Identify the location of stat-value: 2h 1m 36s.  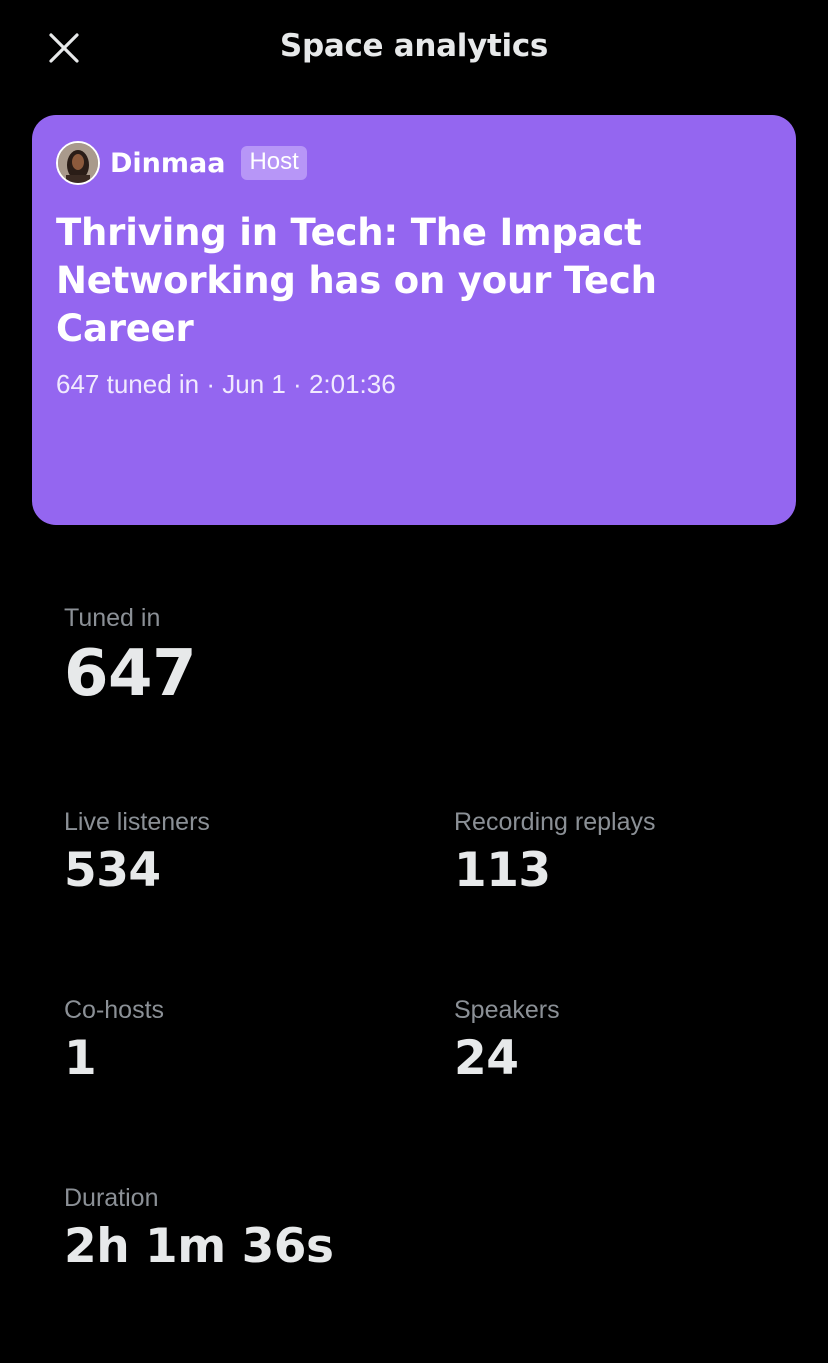
(199, 1246).